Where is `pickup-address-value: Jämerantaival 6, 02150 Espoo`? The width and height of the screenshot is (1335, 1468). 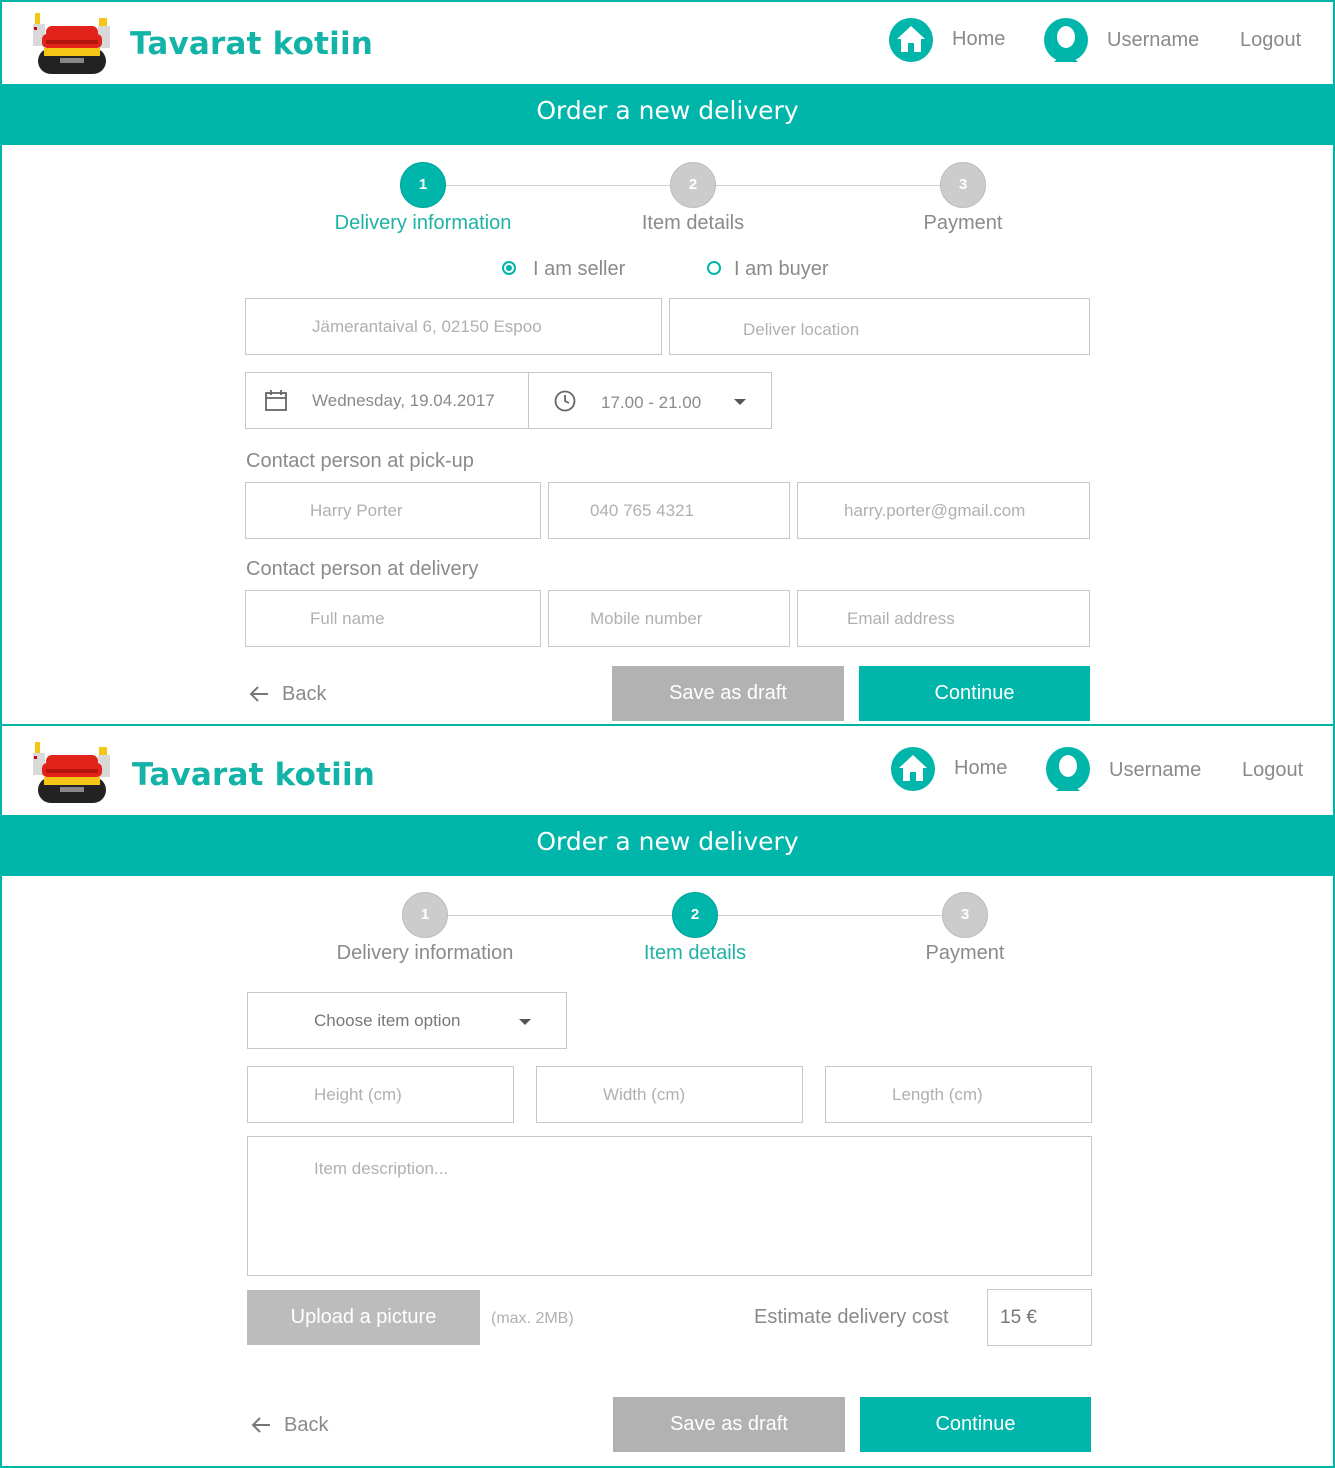 pickup-address-value: Jämerantaival 6, 02150 Espoo is located at coordinates (427, 326).